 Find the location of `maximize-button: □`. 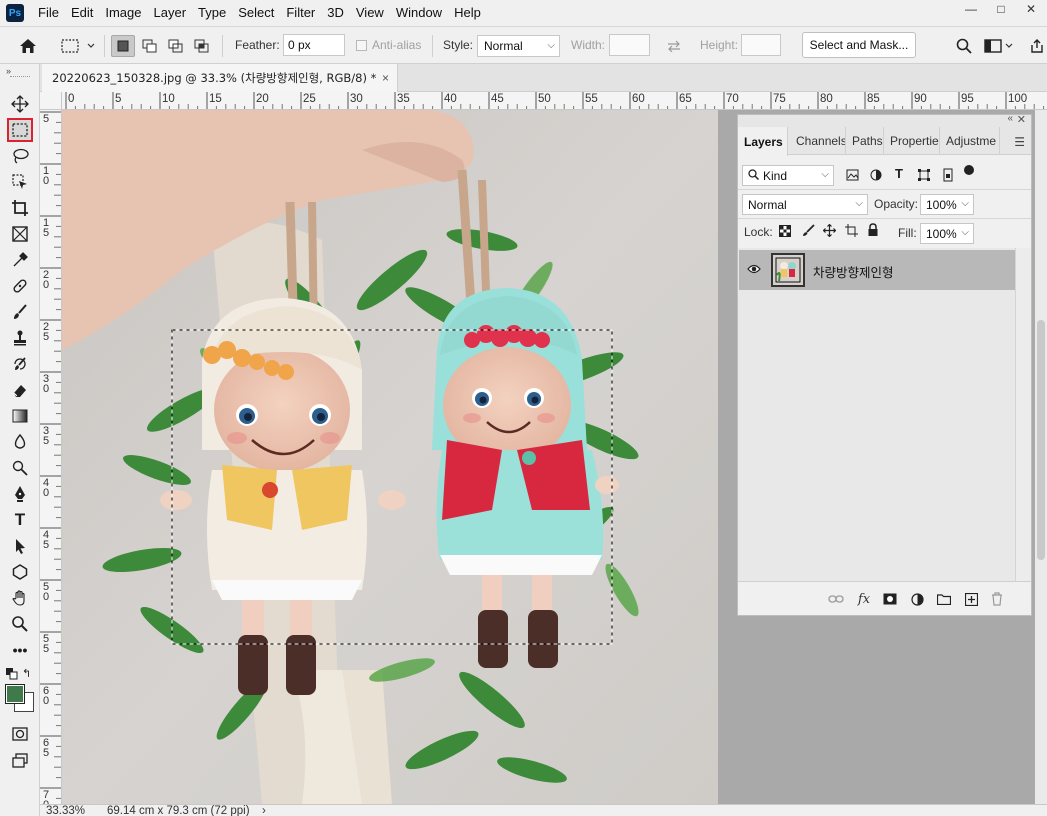

maximize-button: □ is located at coordinates (1001, 9).